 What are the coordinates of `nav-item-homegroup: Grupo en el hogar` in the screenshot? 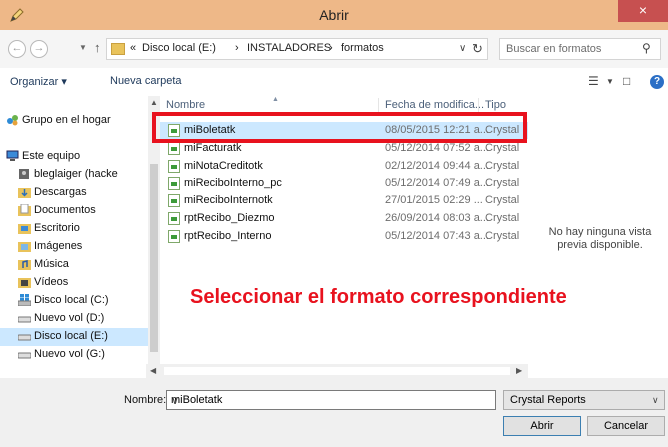 It's located at (74, 121).